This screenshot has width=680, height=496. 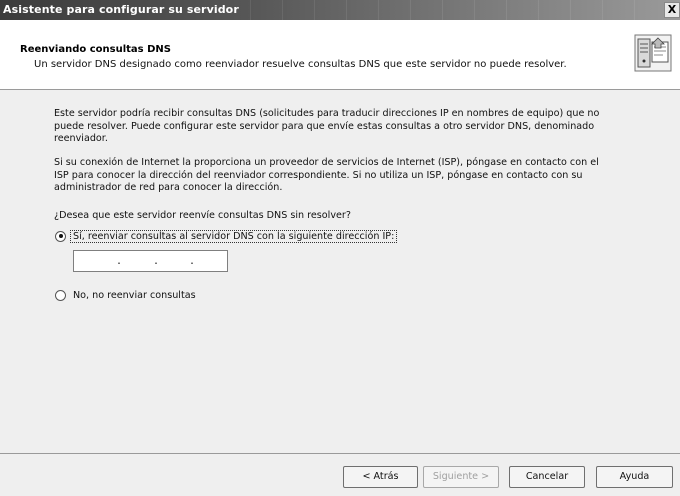 I want to click on help-button: Ayuda, so click(x=634, y=477).